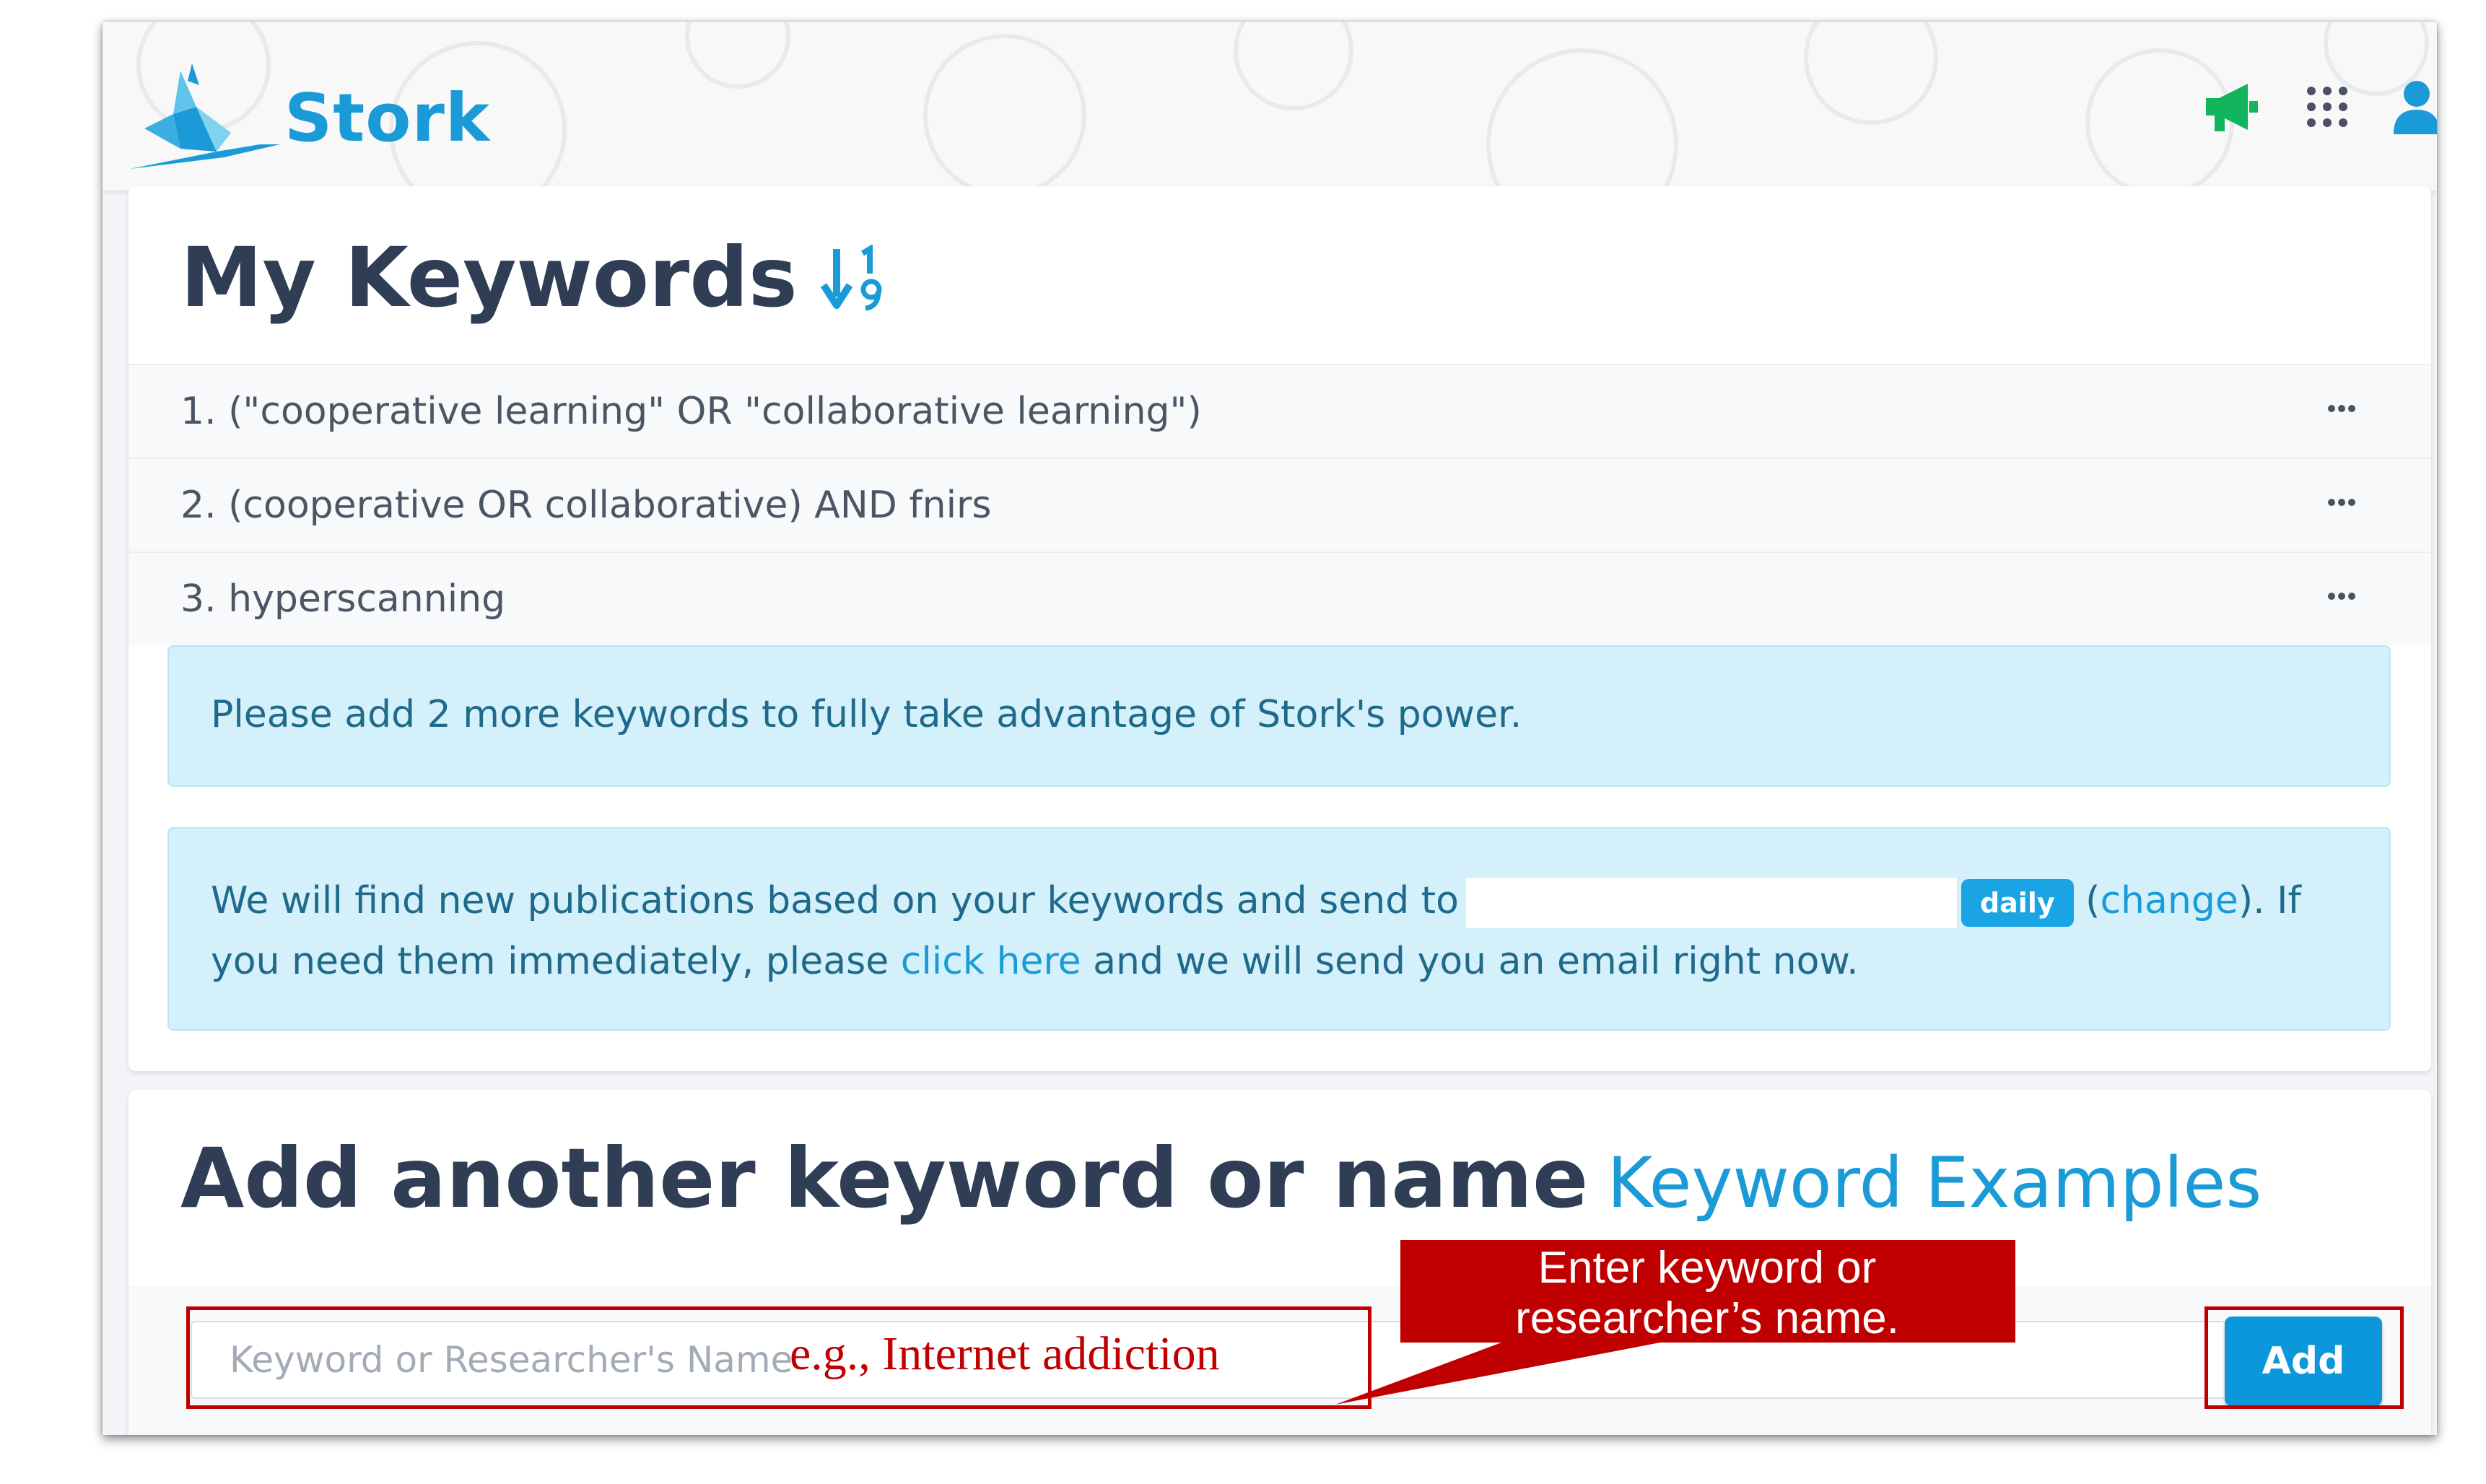  I want to click on callout-line-1: Enter keyword or, so click(1707, 1268).